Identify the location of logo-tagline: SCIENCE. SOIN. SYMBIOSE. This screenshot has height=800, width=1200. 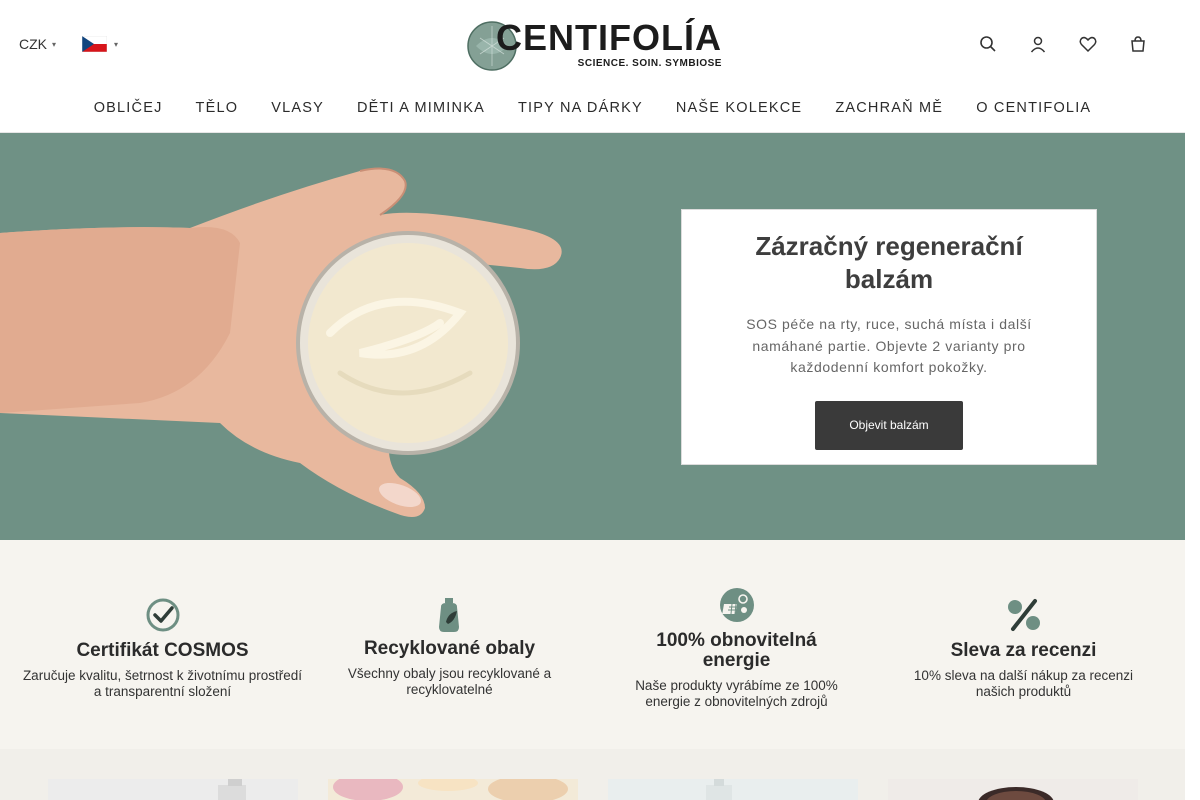
(649, 63).